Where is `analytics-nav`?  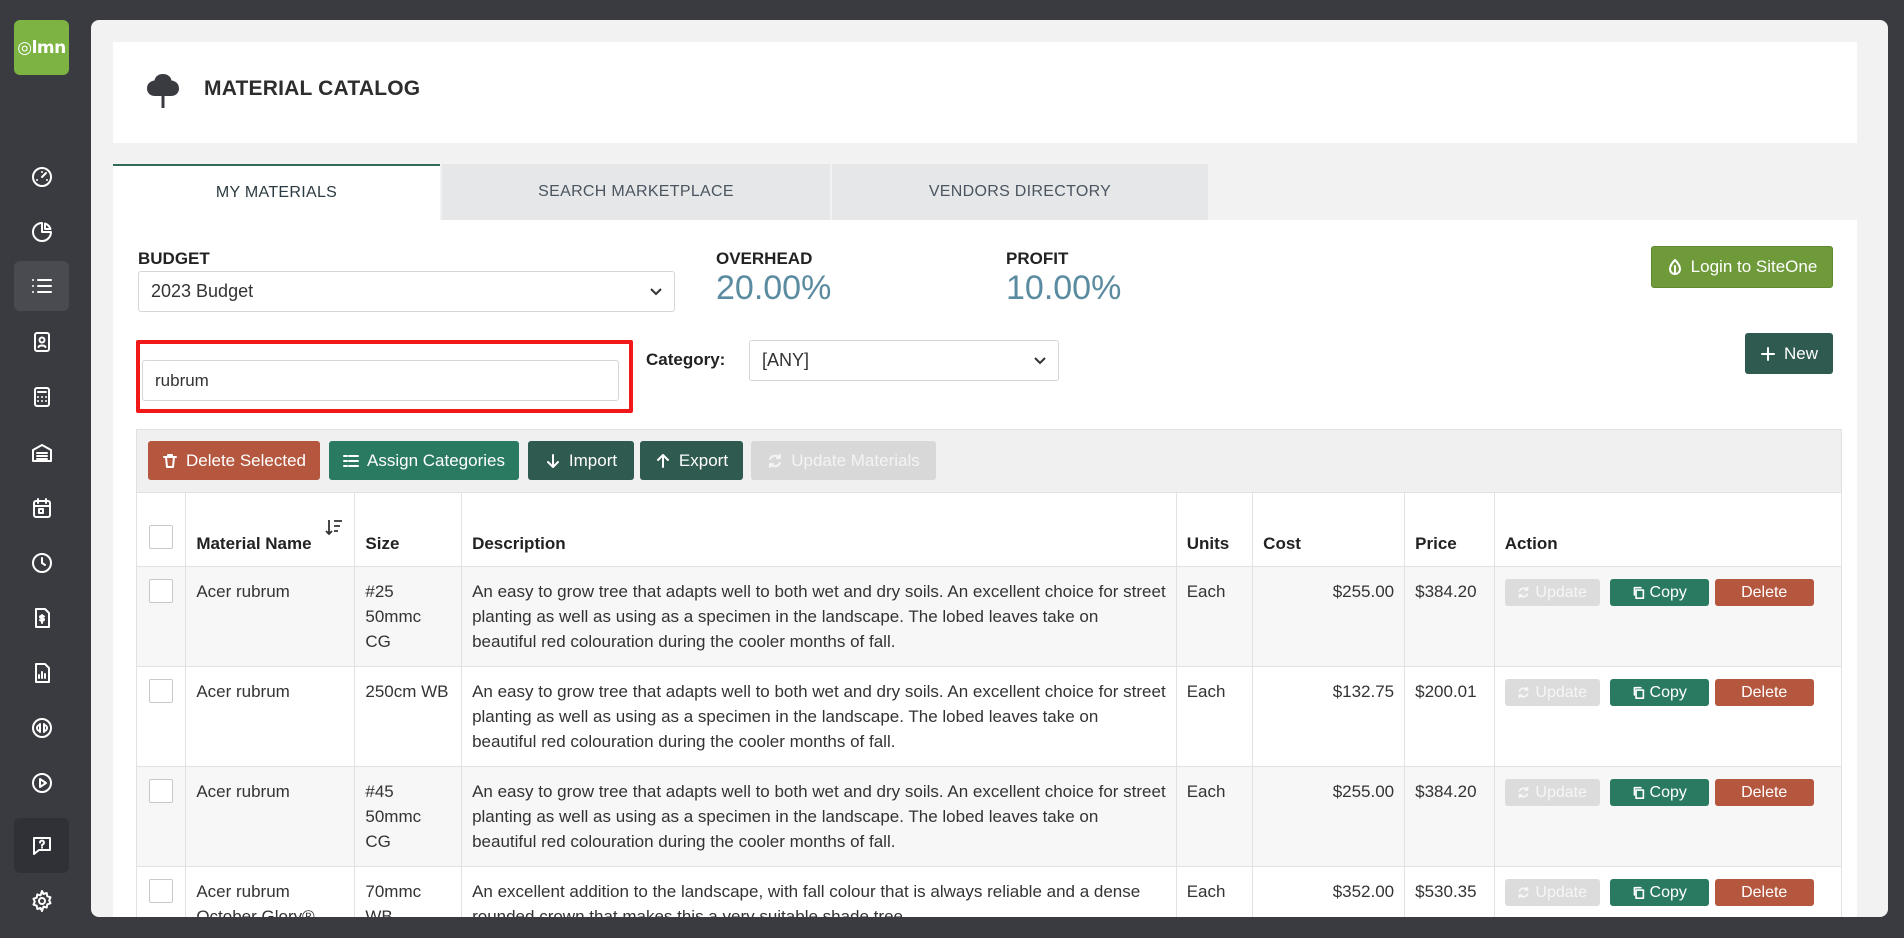 analytics-nav is located at coordinates (41, 673).